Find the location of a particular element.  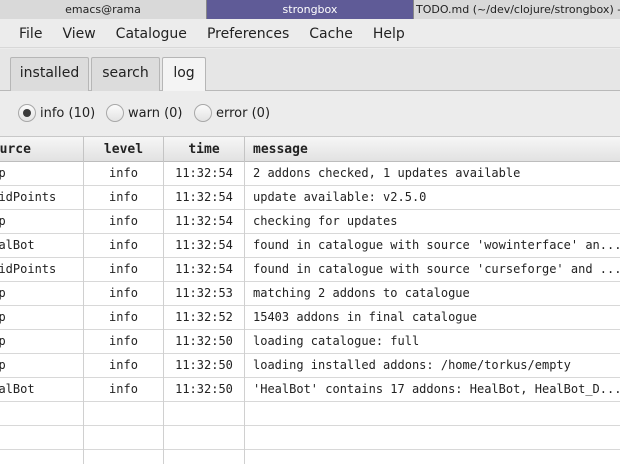

table-row: appinfo11:32:54 checking for updates is located at coordinates (310, 222).